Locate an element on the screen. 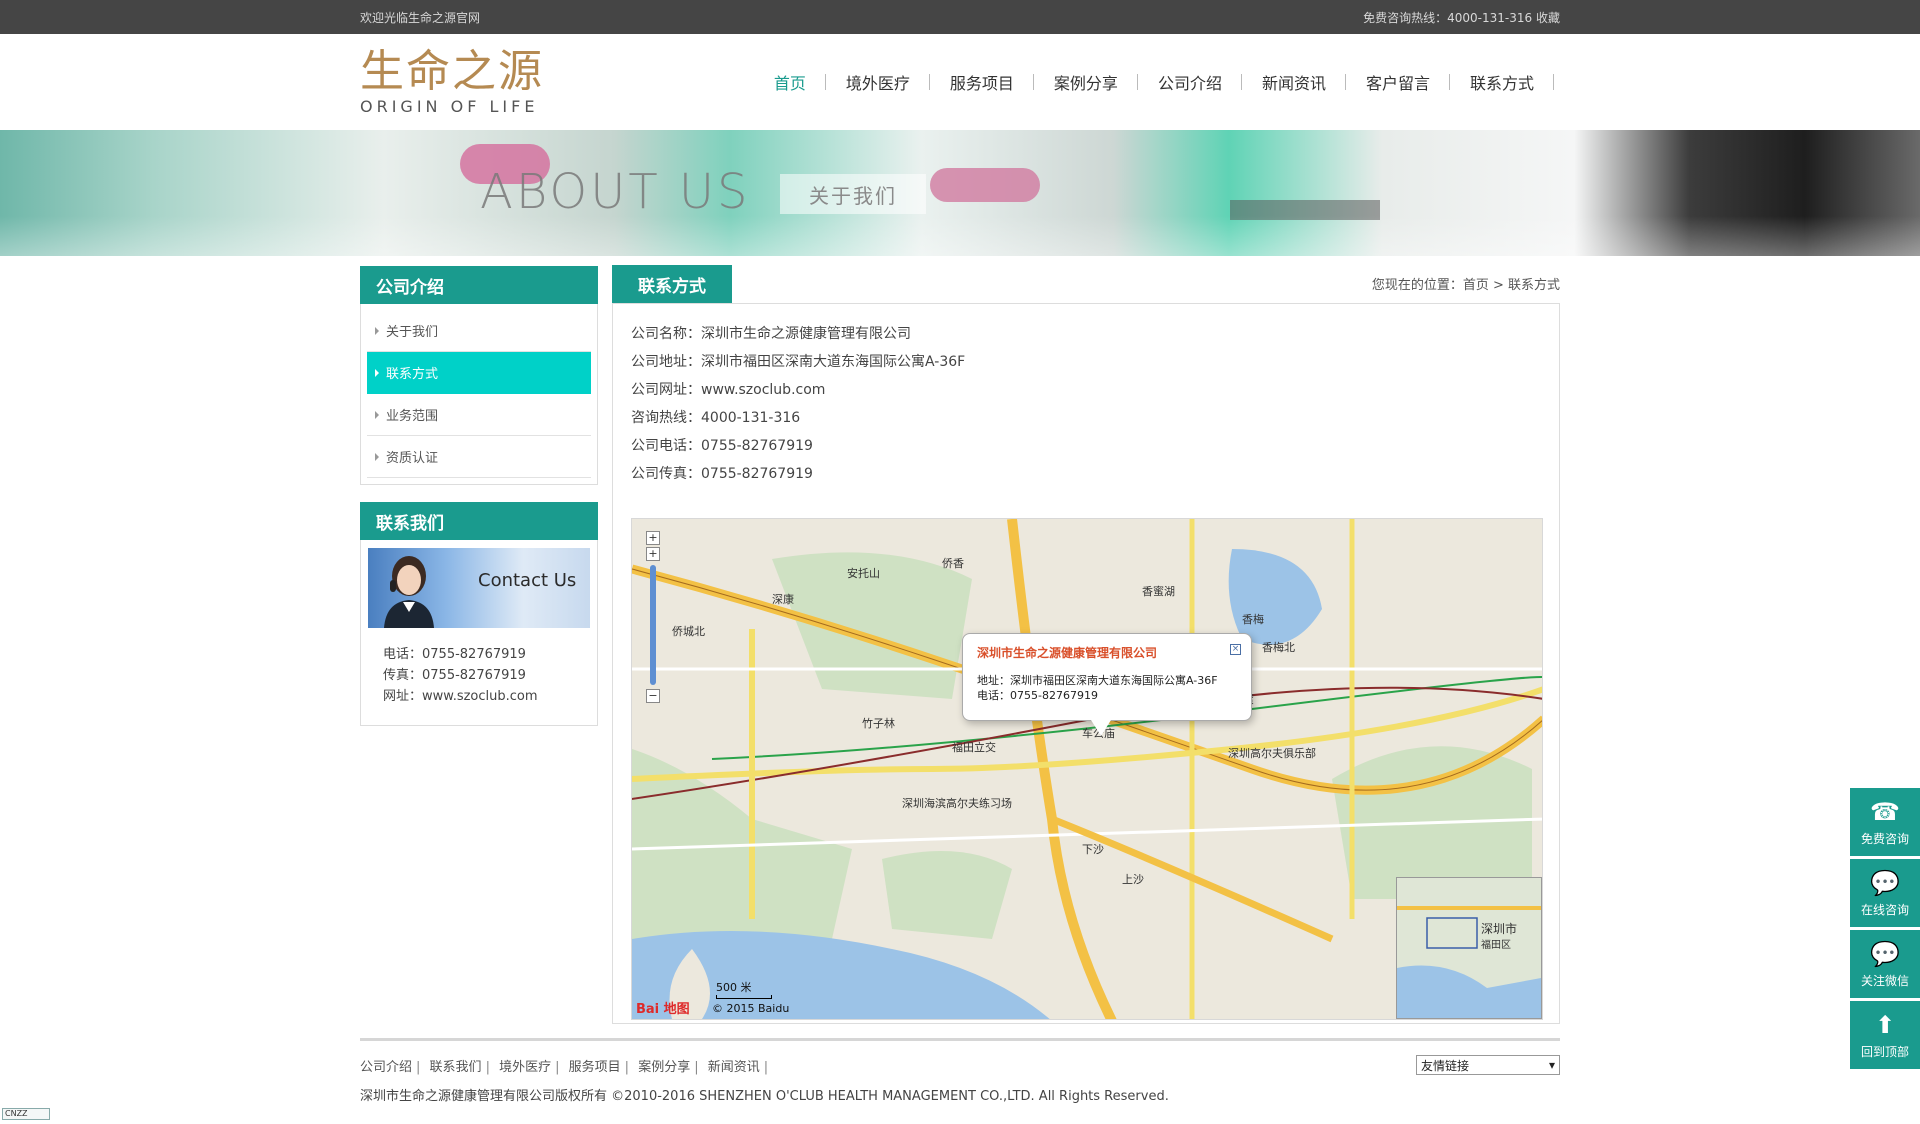  zoom-slider is located at coordinates (653, 625).